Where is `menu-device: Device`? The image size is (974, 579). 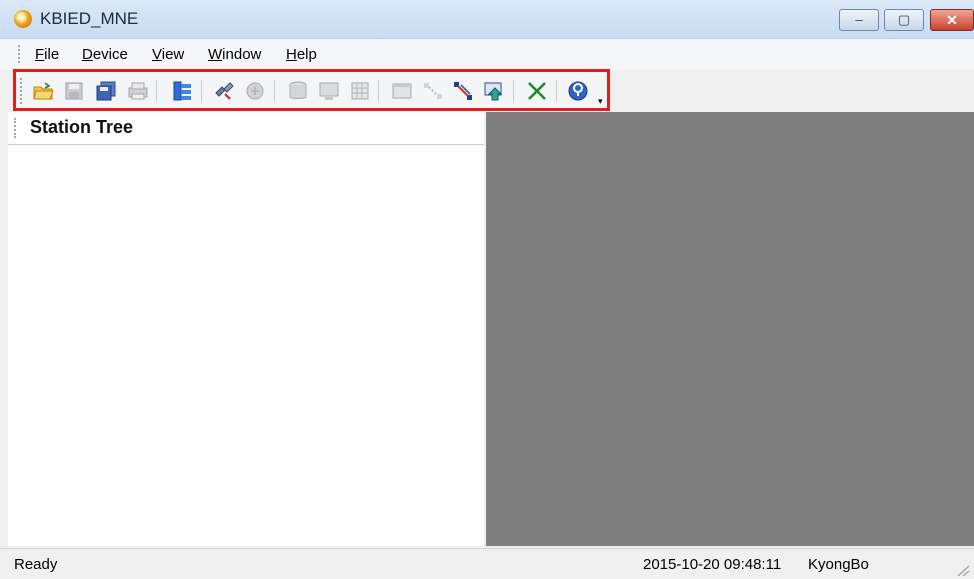 menu-device: Device is located at coordinates (105, 54).